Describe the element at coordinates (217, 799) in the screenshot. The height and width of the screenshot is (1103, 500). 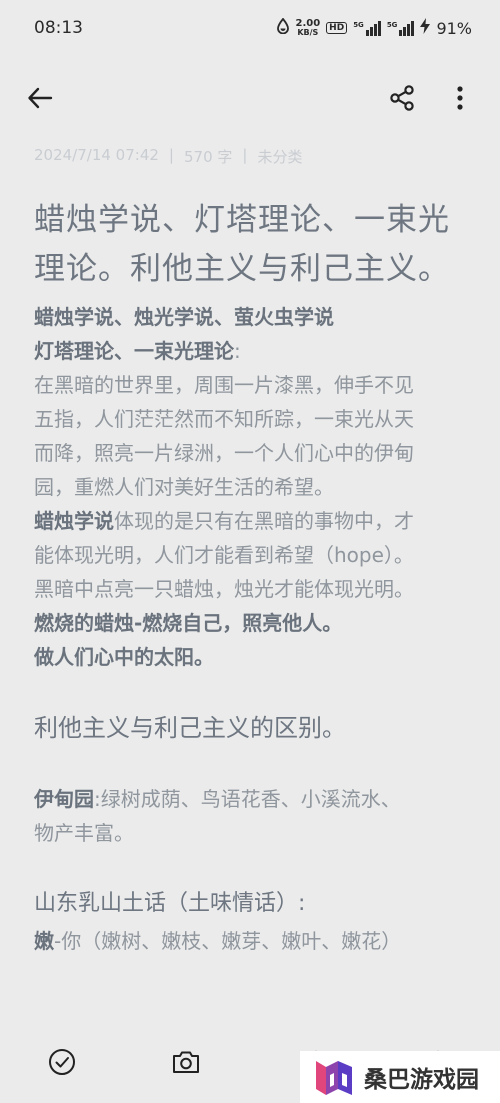
I see `paragraph-line: 伊甸园:绿树成荫、鸟语花香、小溪流水、` at that location.